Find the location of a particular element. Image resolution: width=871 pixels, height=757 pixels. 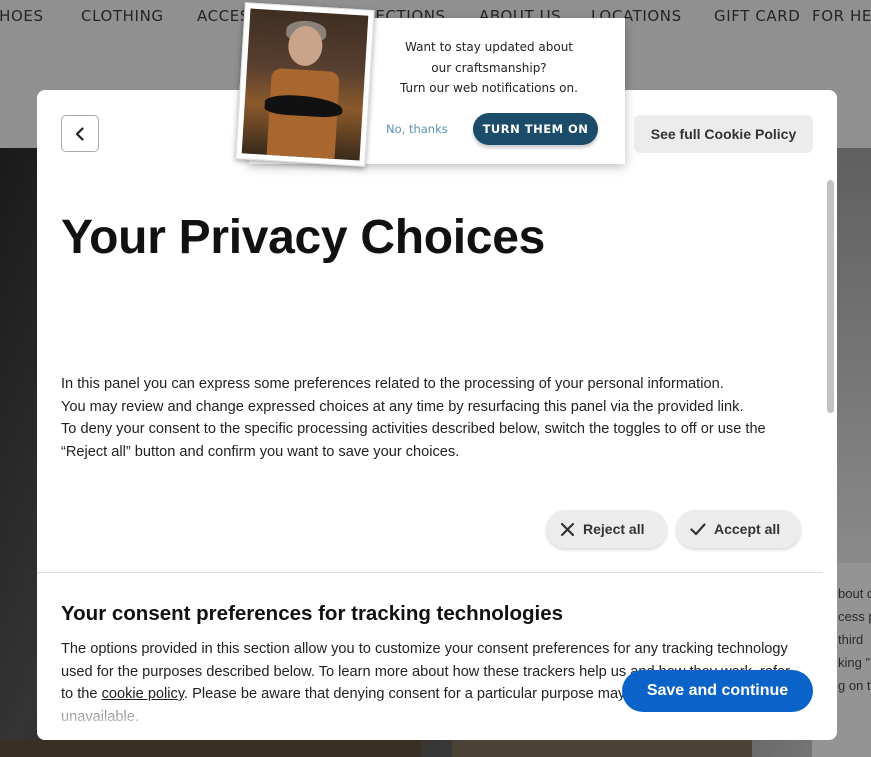

consent-actions: Reject all Accept all is located at coordinates (430, 529).